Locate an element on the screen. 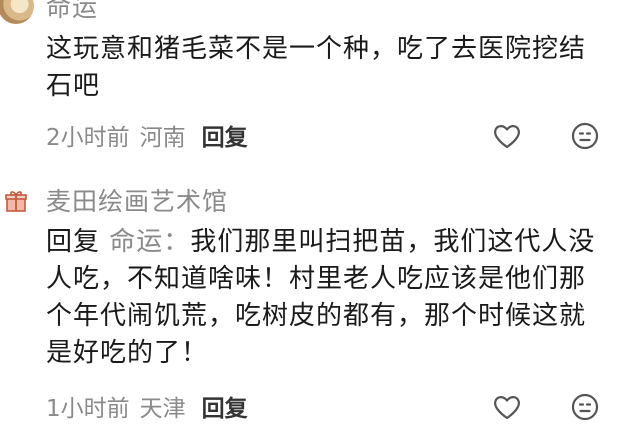 This screenshot has height=429, width=640. comment-username: 麦田绘画艺术馆 is located at coordinates (137, 200).